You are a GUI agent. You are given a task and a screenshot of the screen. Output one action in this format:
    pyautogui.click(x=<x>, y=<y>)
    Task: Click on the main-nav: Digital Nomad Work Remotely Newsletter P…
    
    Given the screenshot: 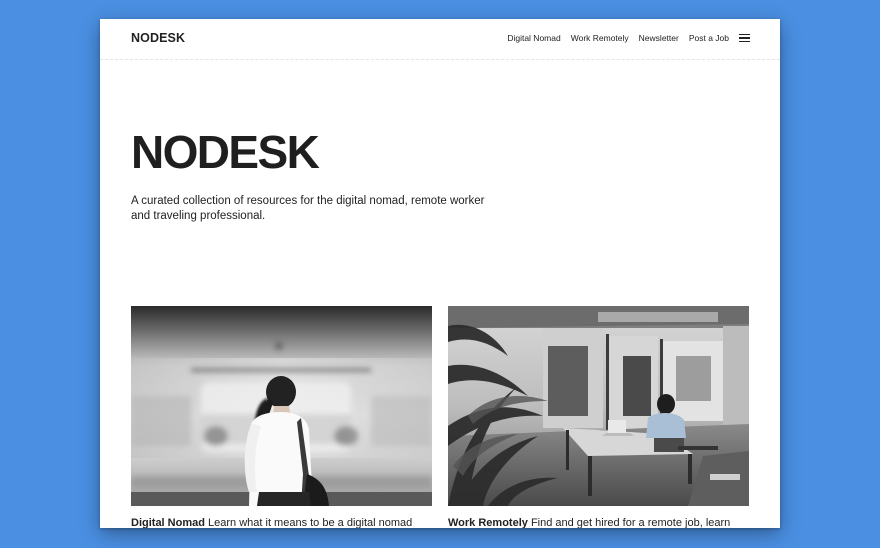 What is the action you would take?
    pyautogui.click(x=628, y=38)
    